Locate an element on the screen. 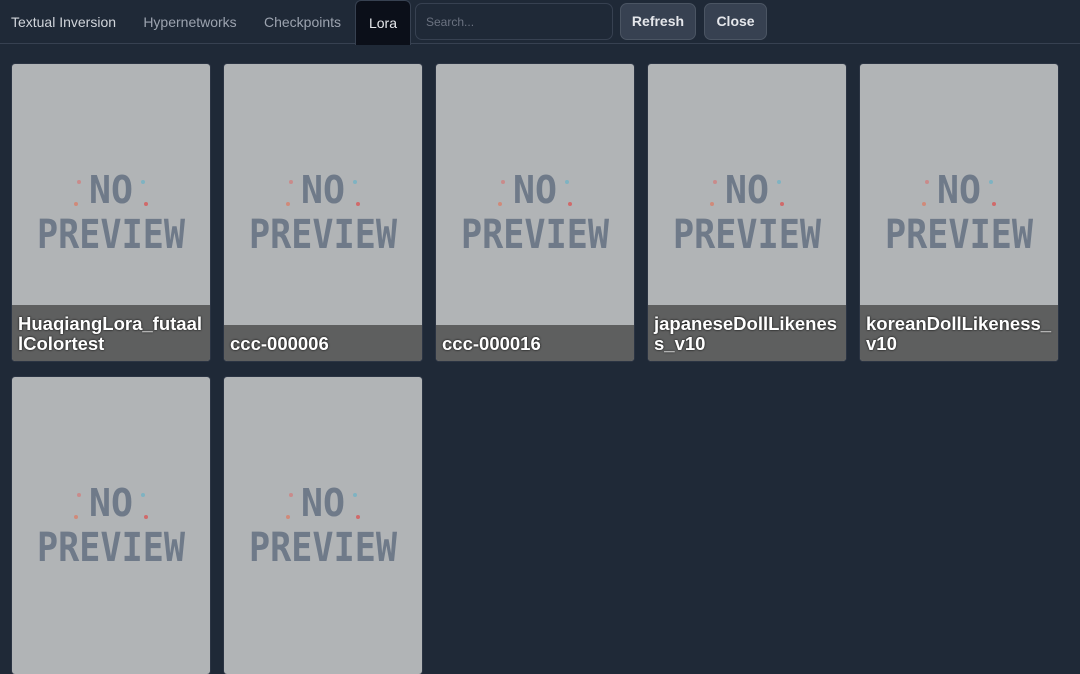  card-title: japaneseDollLikeness_v10 is located at coordinates (747, 333).